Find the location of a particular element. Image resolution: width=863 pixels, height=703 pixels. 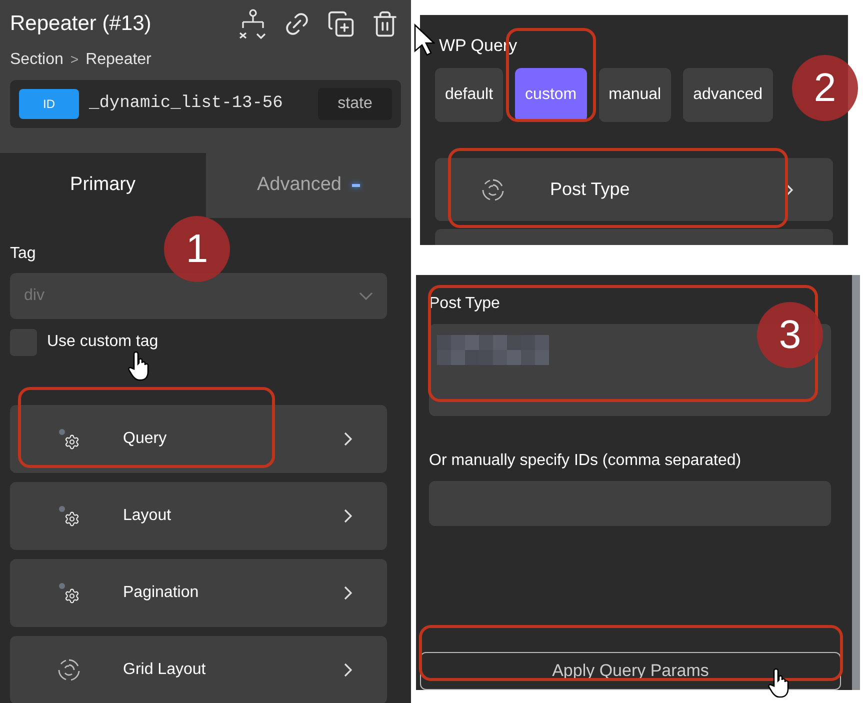

callout-number: 2 is located at coordinates (825, 88).